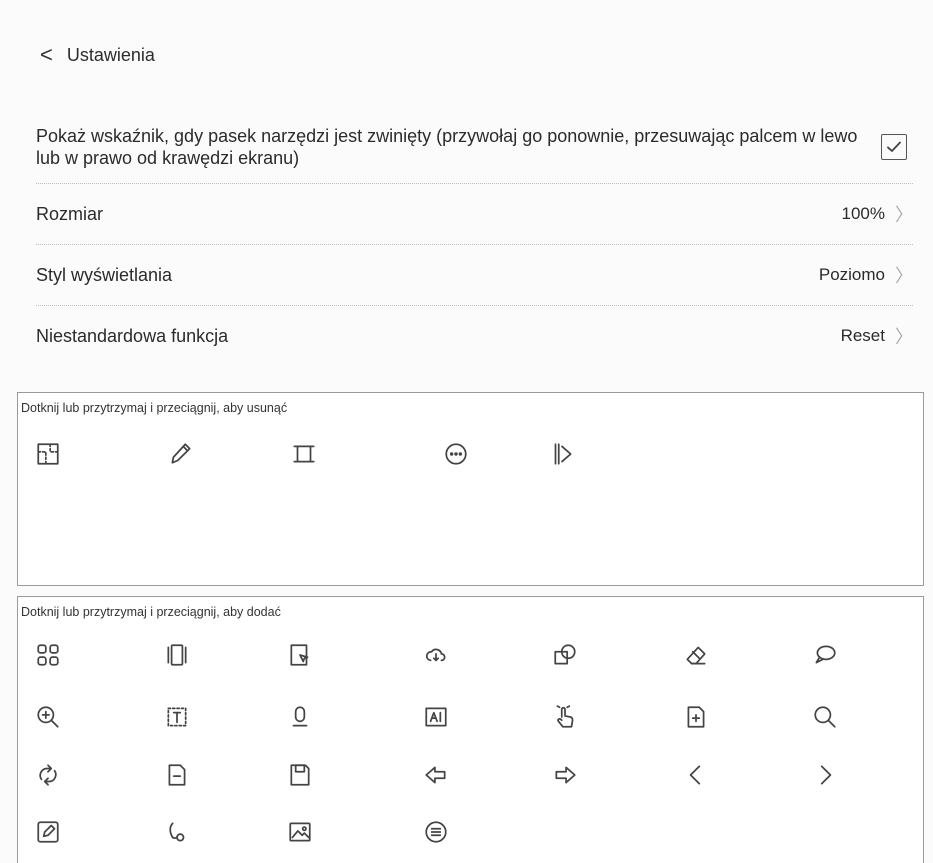 The height and width of the screenshot is (863, 933). Describe the element at coordinates (436, 717) in the screenshot. I see `ai-text-icon` at that location.